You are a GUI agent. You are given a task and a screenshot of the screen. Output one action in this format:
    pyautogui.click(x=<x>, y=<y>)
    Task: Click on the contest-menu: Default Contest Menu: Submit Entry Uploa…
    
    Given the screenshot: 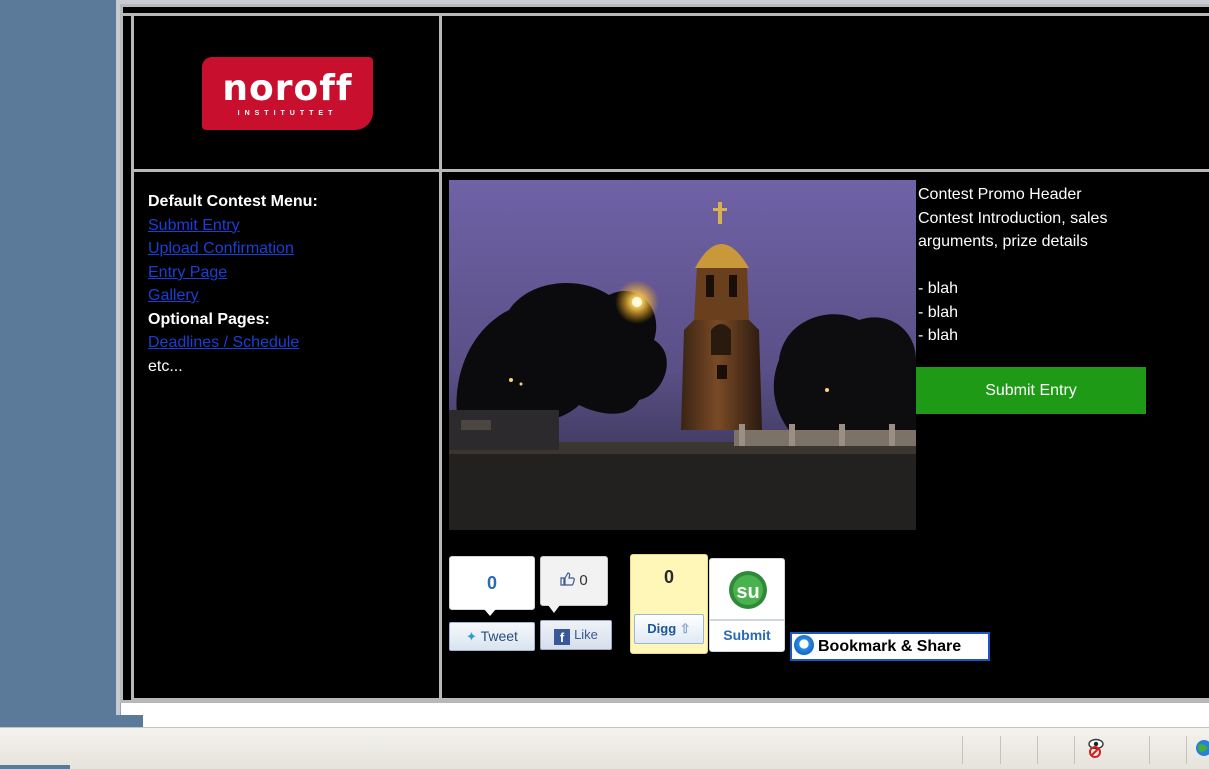 What is the action you would take?
    pyautogui.click(x=288, y=284)
    